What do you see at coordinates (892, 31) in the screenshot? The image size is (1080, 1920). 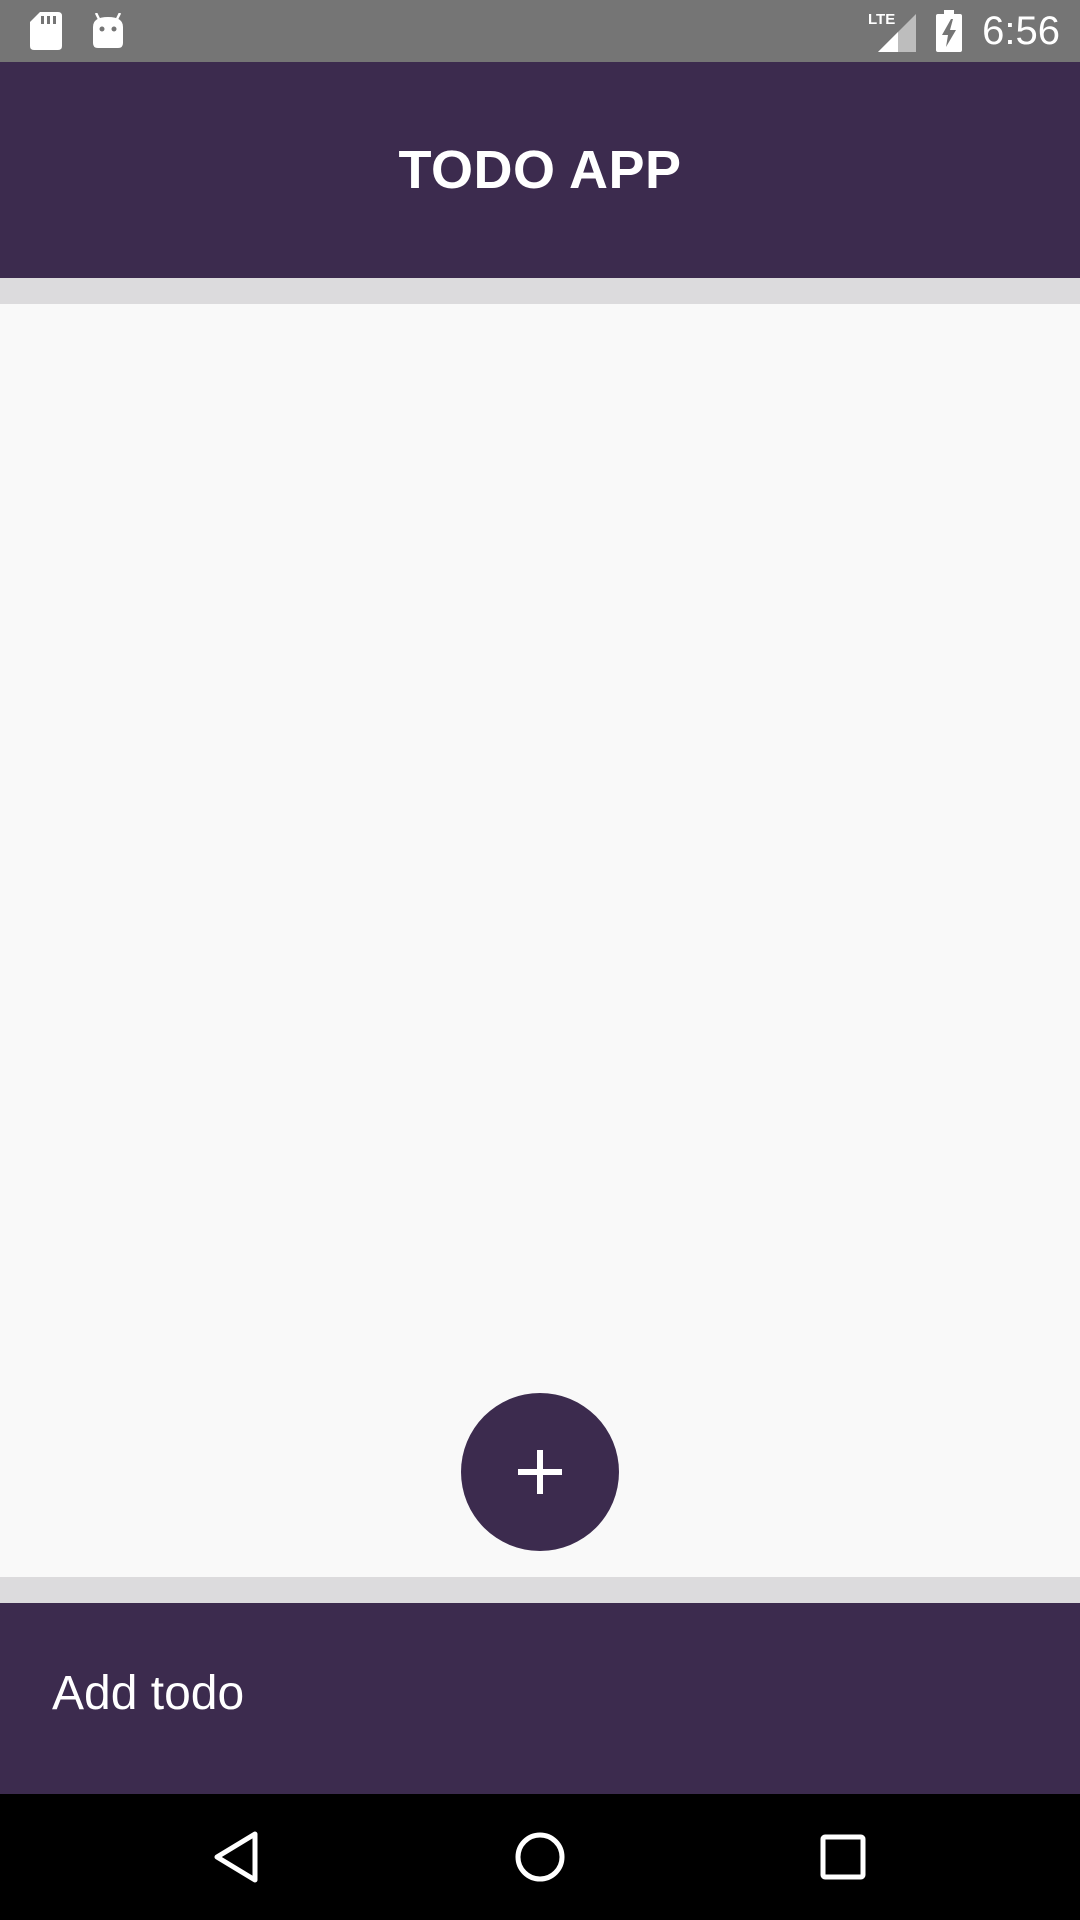 I see `lte-signal-icon: LTE` at bounding box center [892, 31].